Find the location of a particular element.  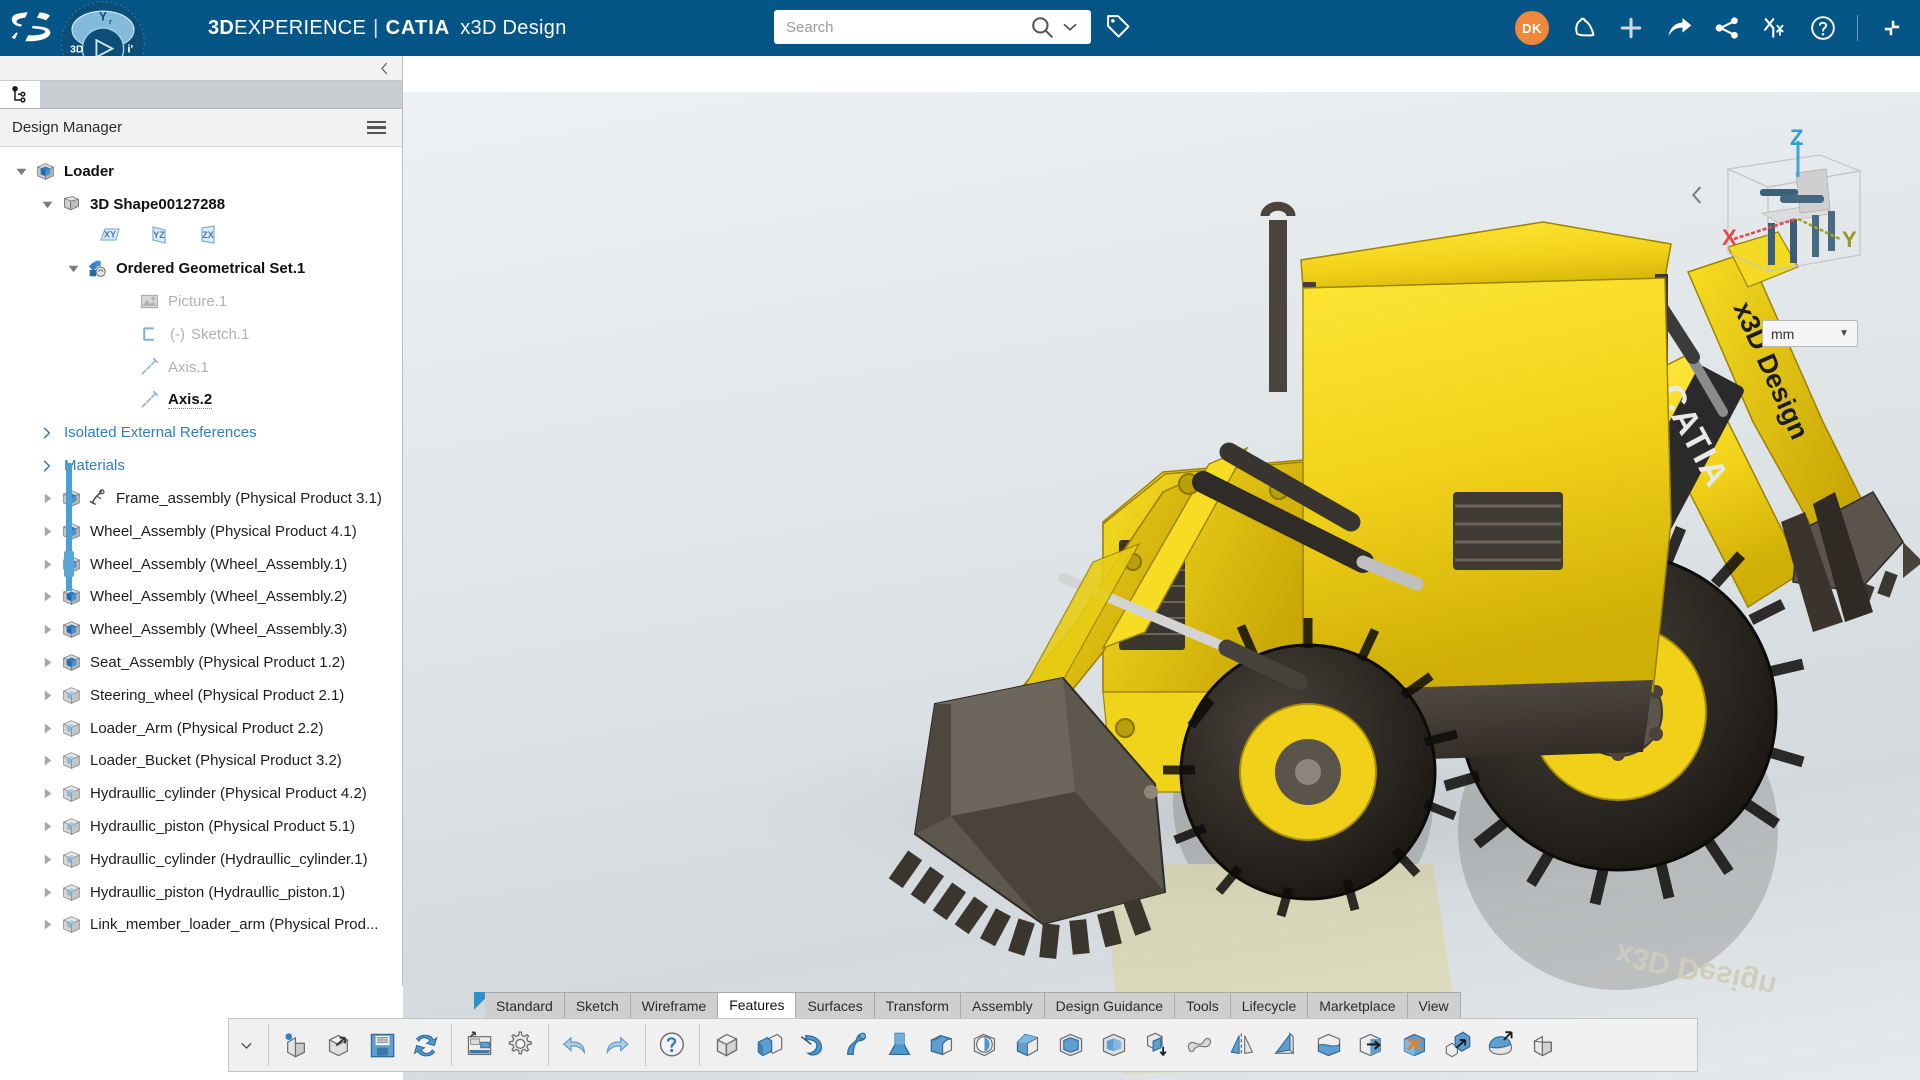

new-3d-shape-button is located at coordinates (295, 1045).